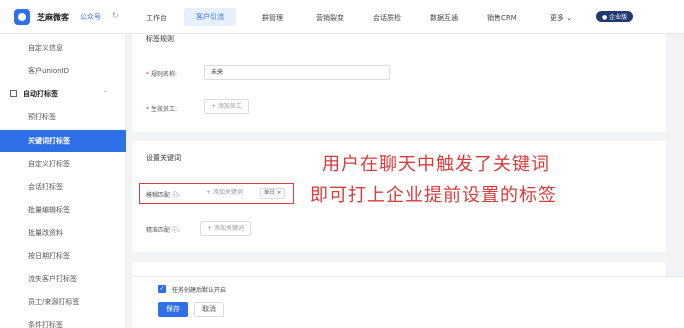 The height and width of the screenshot is (328, 684). Describe the element at coordinates (22, 17) in the screenshot. I see `app-logo-icon` at that location.